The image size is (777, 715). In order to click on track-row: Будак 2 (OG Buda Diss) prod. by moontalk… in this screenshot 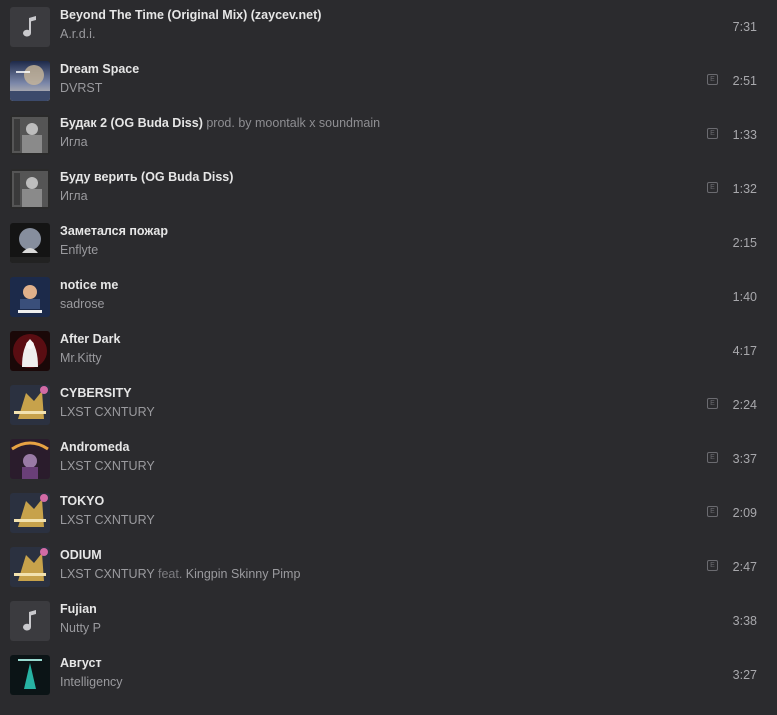, I will do `click(388, 135)`.